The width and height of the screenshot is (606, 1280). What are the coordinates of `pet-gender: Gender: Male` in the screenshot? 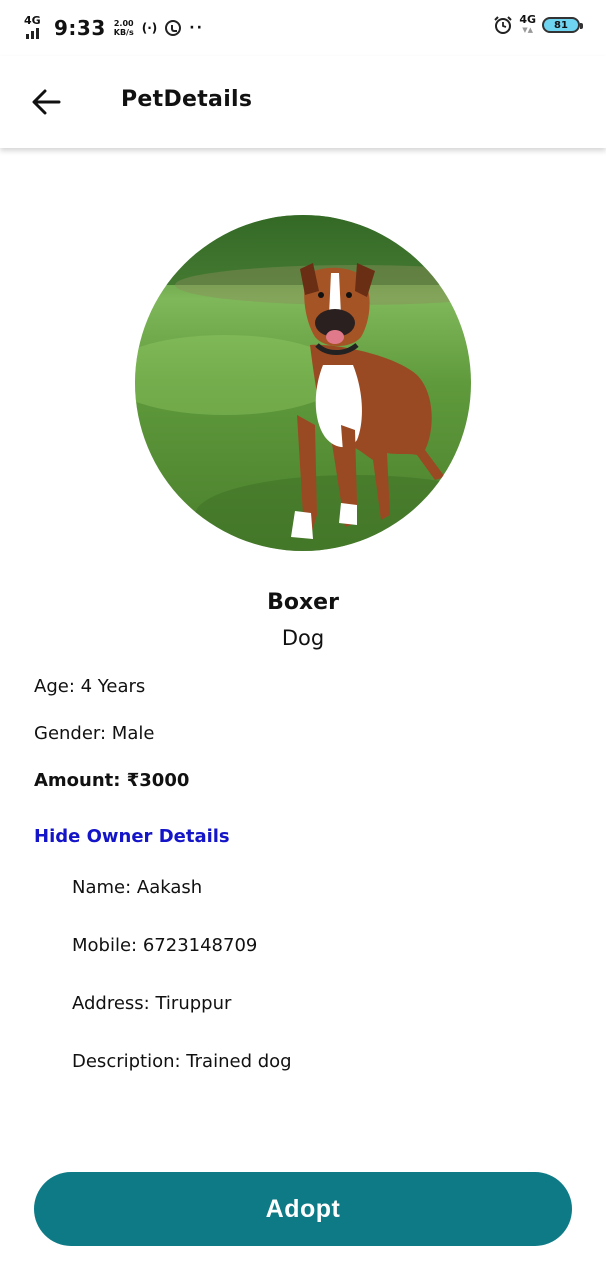 It's located at (94, 733).